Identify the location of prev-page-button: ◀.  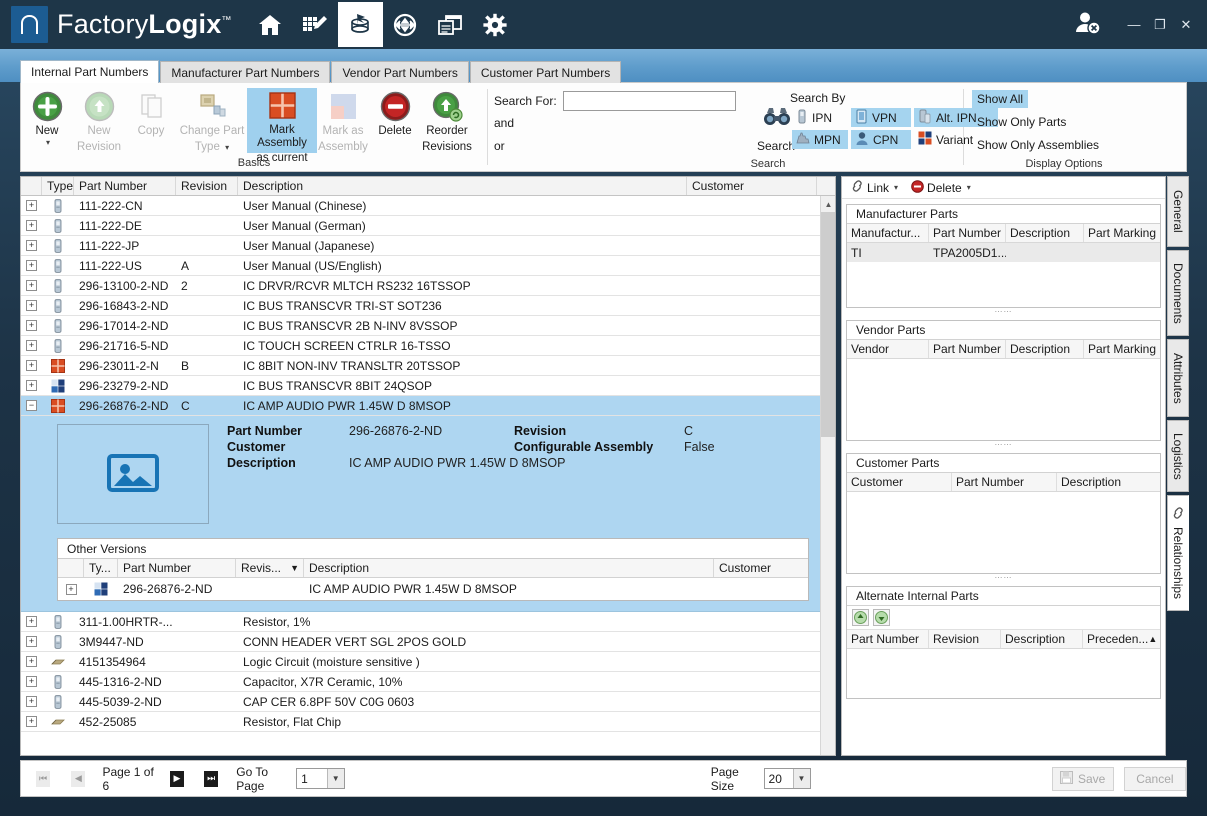
(78, 778).